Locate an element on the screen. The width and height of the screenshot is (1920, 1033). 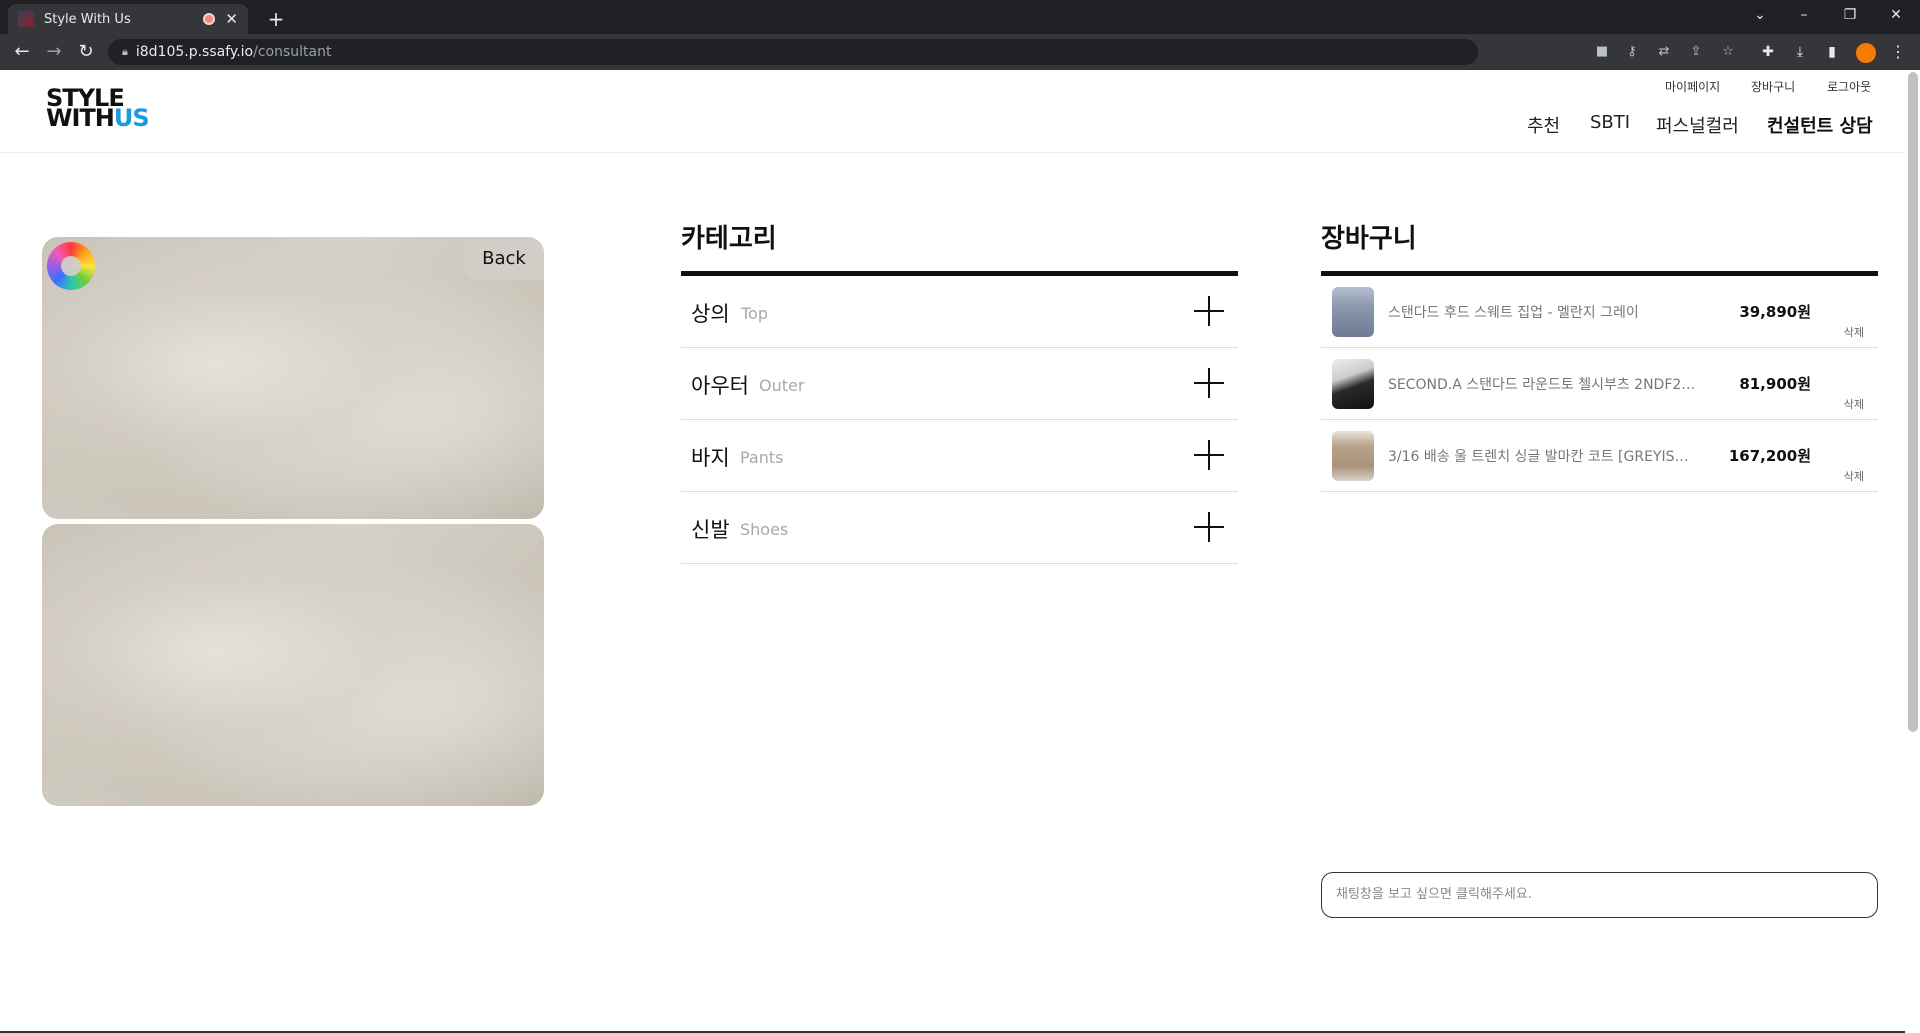
site-logo: STYLE WITHUS is located at coordinates (101, 109).